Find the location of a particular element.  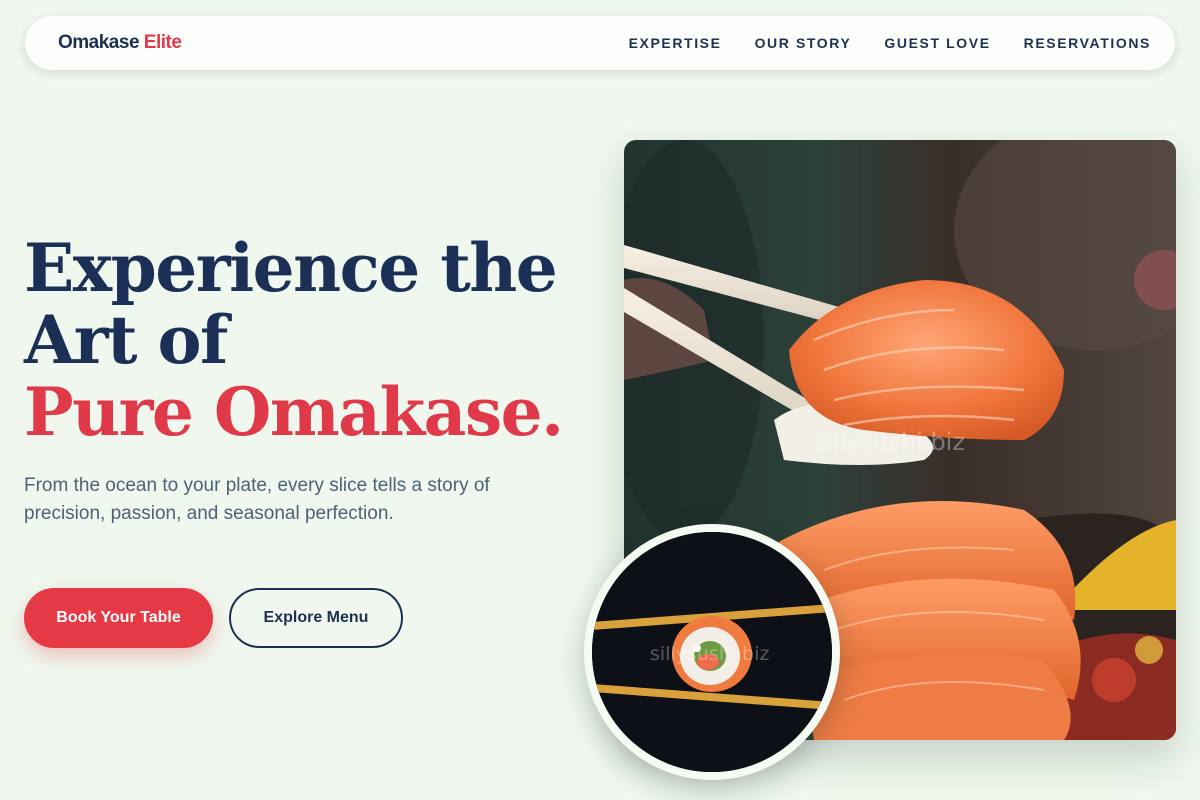

sushi-roll-thumbnail: sillysushi.biz is located at coordinates (712, 652).